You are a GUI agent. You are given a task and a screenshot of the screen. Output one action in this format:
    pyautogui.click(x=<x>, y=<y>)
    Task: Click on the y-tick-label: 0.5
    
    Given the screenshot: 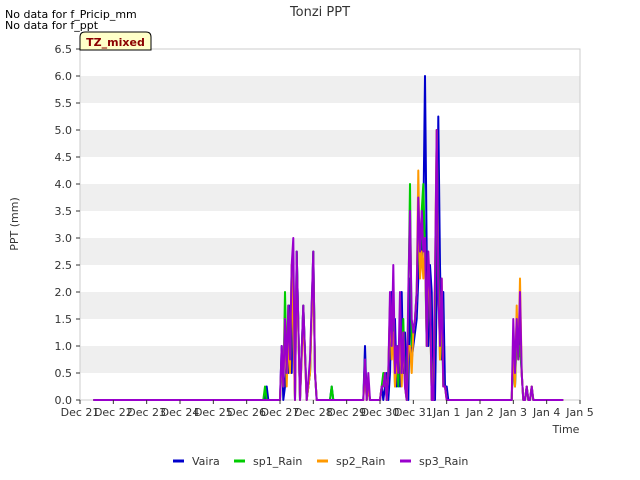 What is the action you would take?
    pyautogui.click(x=64, y=373)
    